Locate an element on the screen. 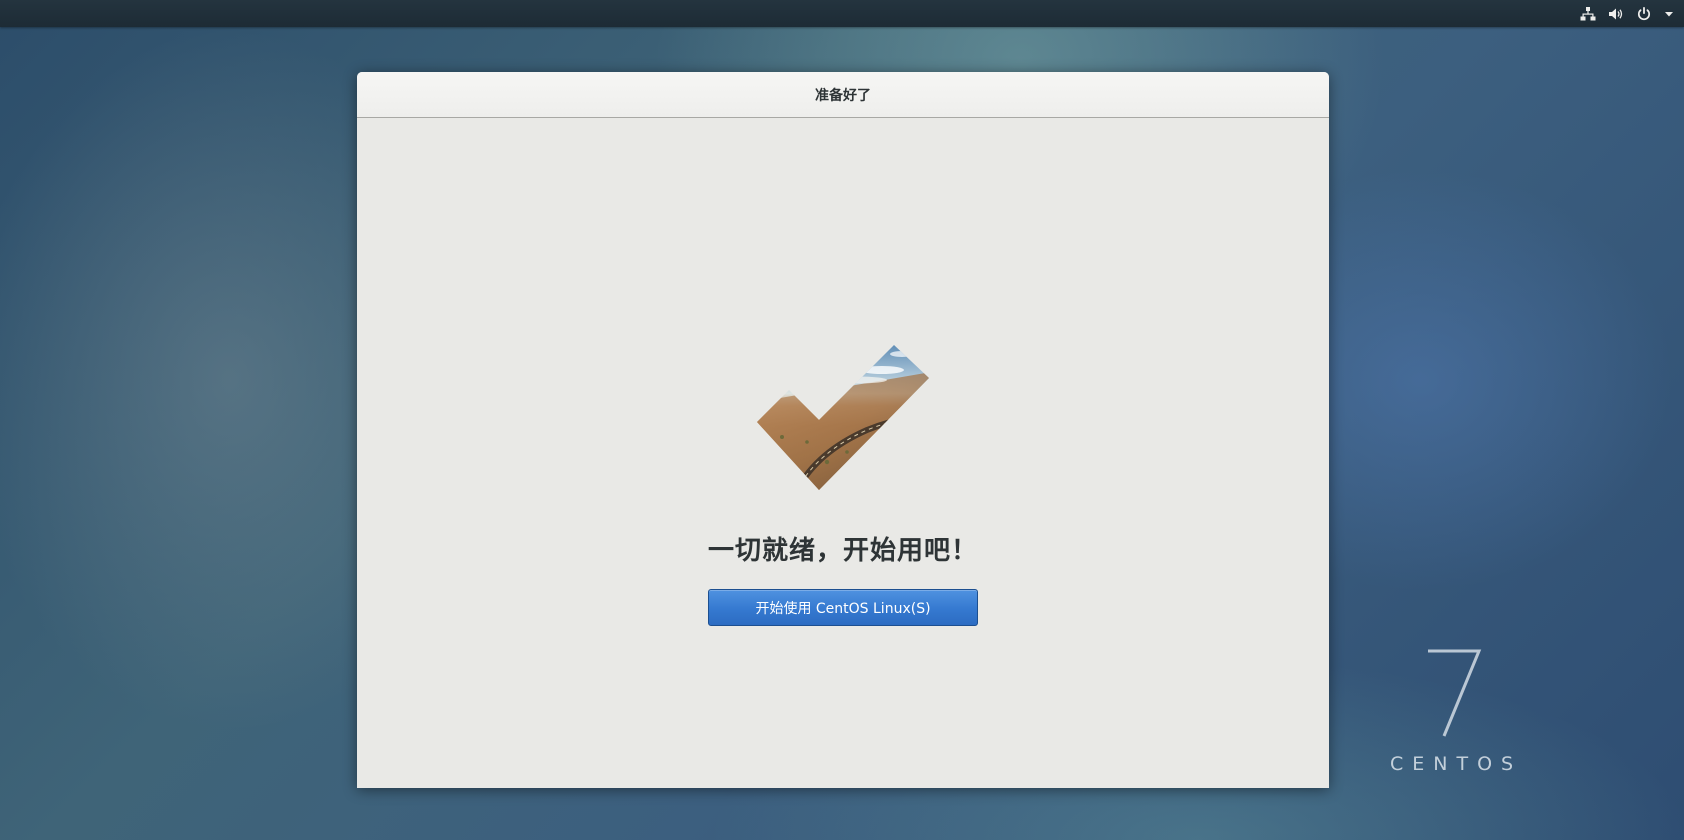  power-icon is located at coordinates (1644, 14).